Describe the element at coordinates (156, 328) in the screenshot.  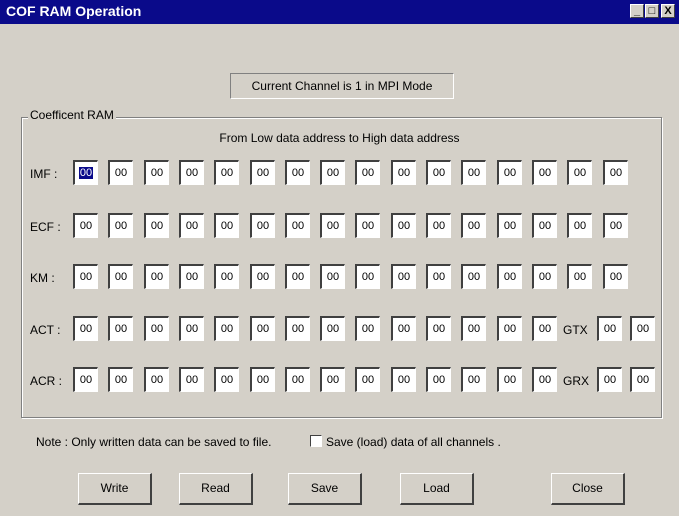
I see `coef-field-act-2: 00` at that location.